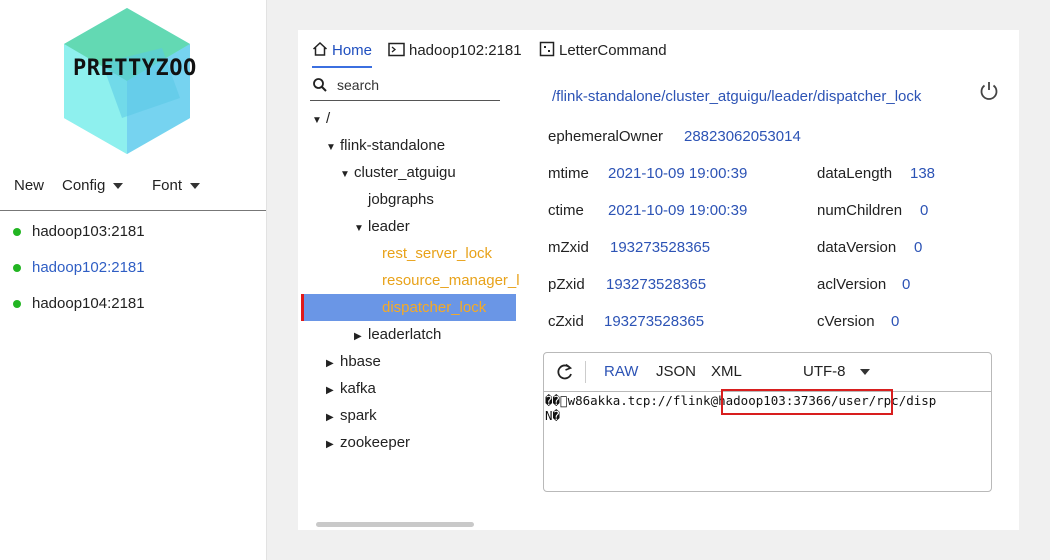 This screenshot has width=1050, height=560. What do you see at coordinates (568, 247) in the screenshot?
I see `mzxid-label: mZxid` at bounding box center [568, 247].